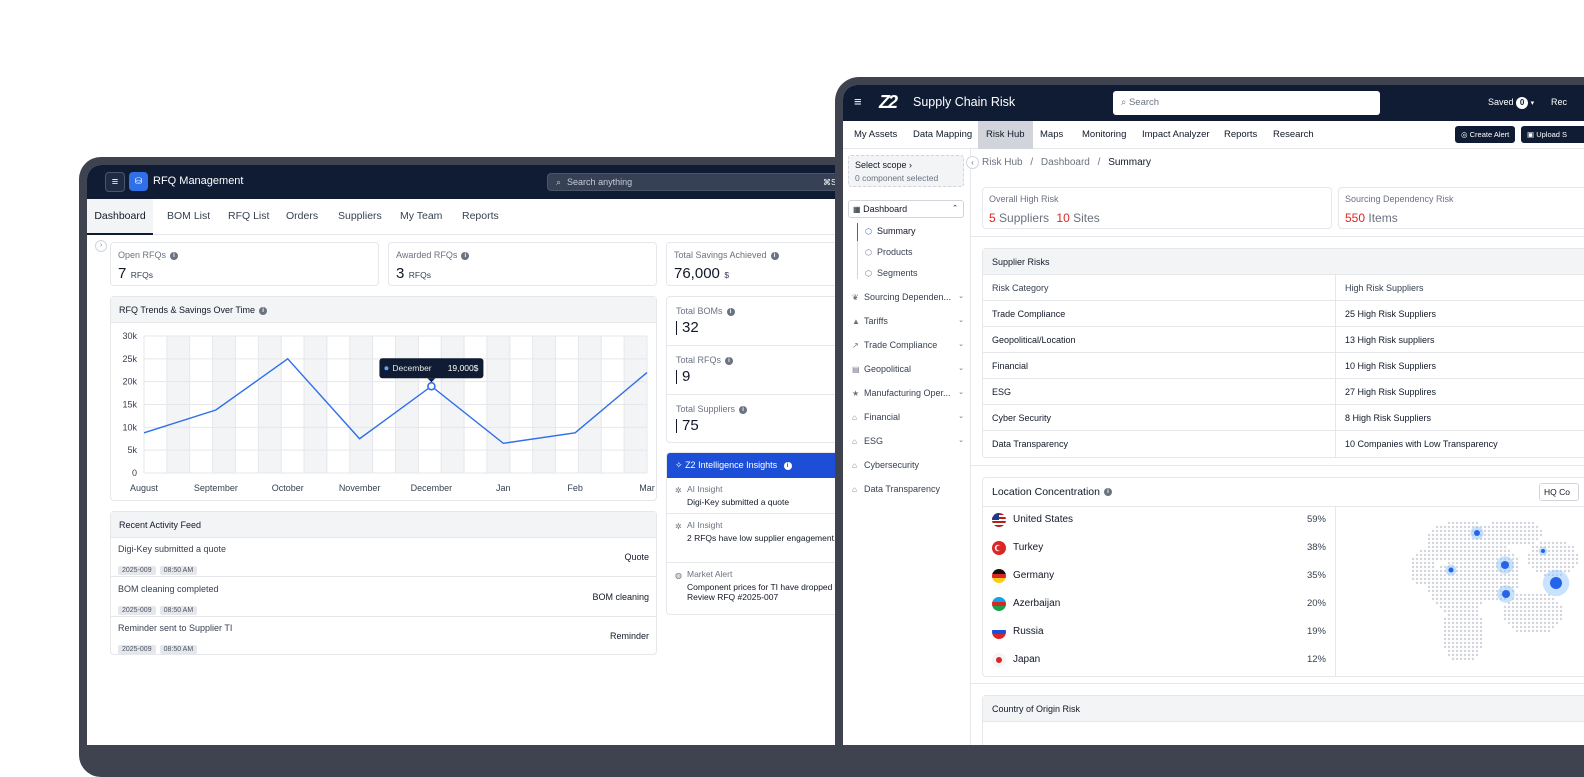 The width and height of the screenshot is (1584, 777). Describe the element at coordinates (901, 345) in the screenshot. I see `sidebar-item-label: Trade Compliance` at that location.